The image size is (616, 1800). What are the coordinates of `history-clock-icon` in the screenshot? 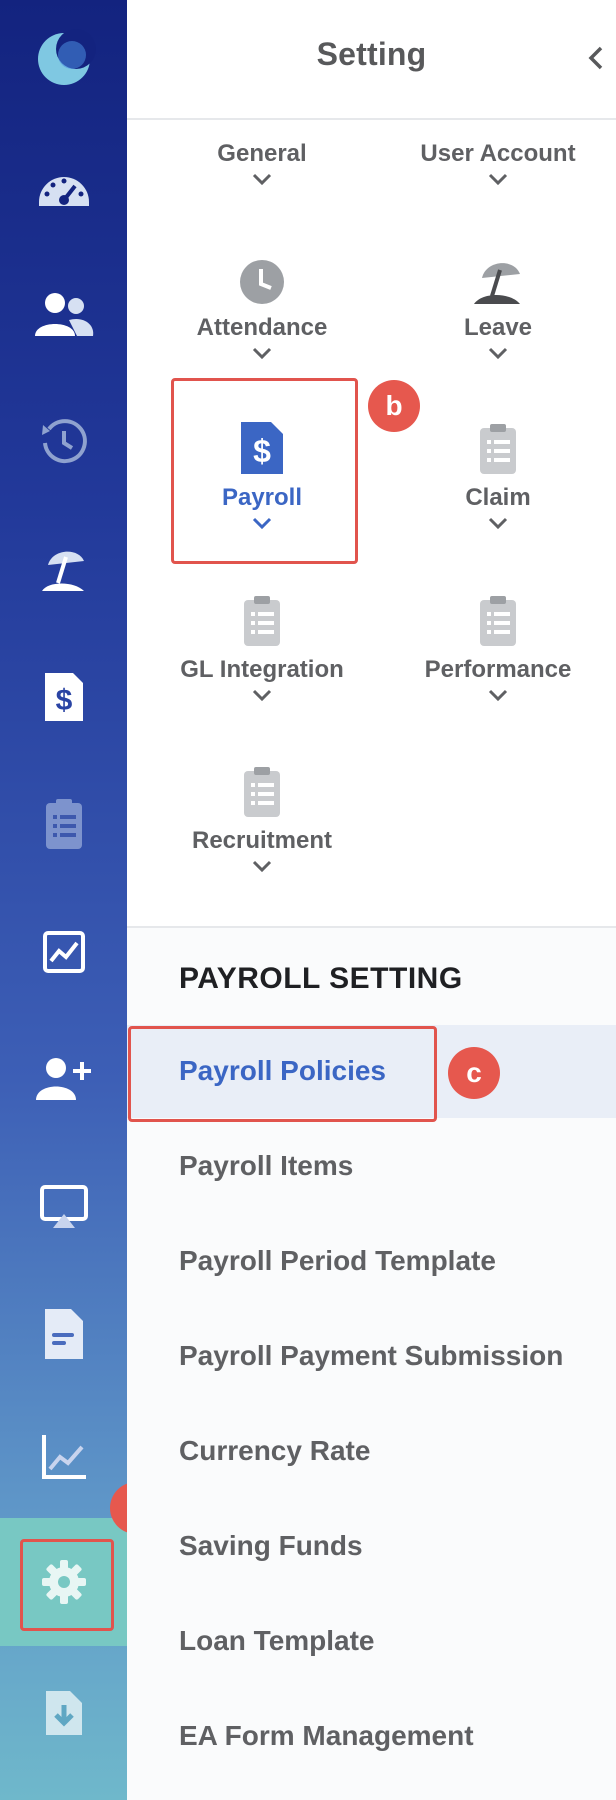 It's located at (64, 441).